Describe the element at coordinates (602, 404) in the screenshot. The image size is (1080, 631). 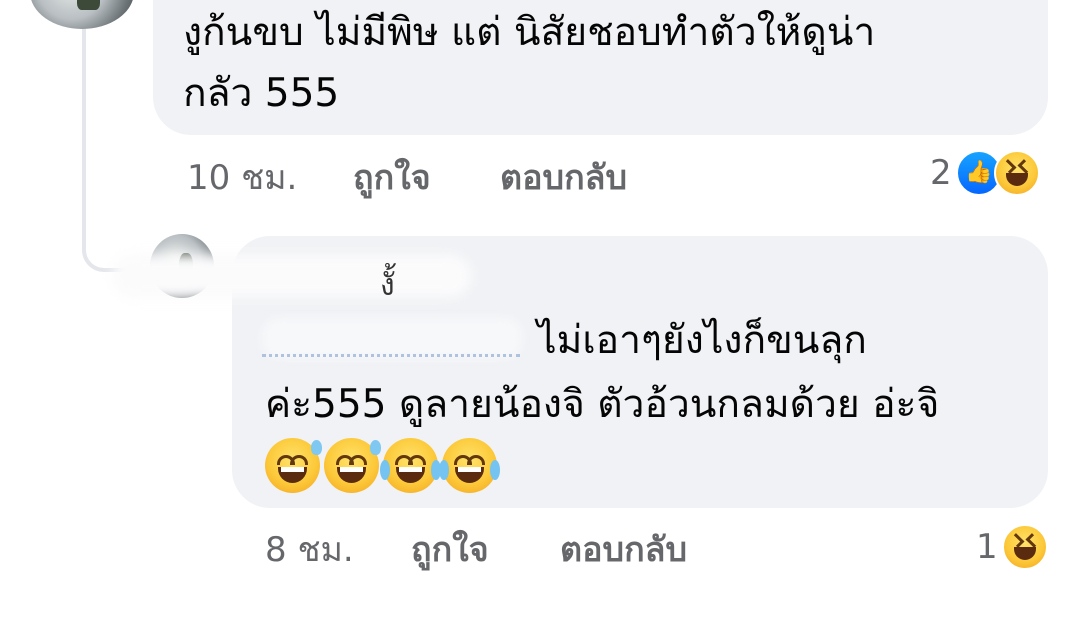
I see `reply-text-line-2: ค่ะ555 ดูลายน้องจิ ตัวอ้วนกลมด้วย อ่ะจิ` at that location.